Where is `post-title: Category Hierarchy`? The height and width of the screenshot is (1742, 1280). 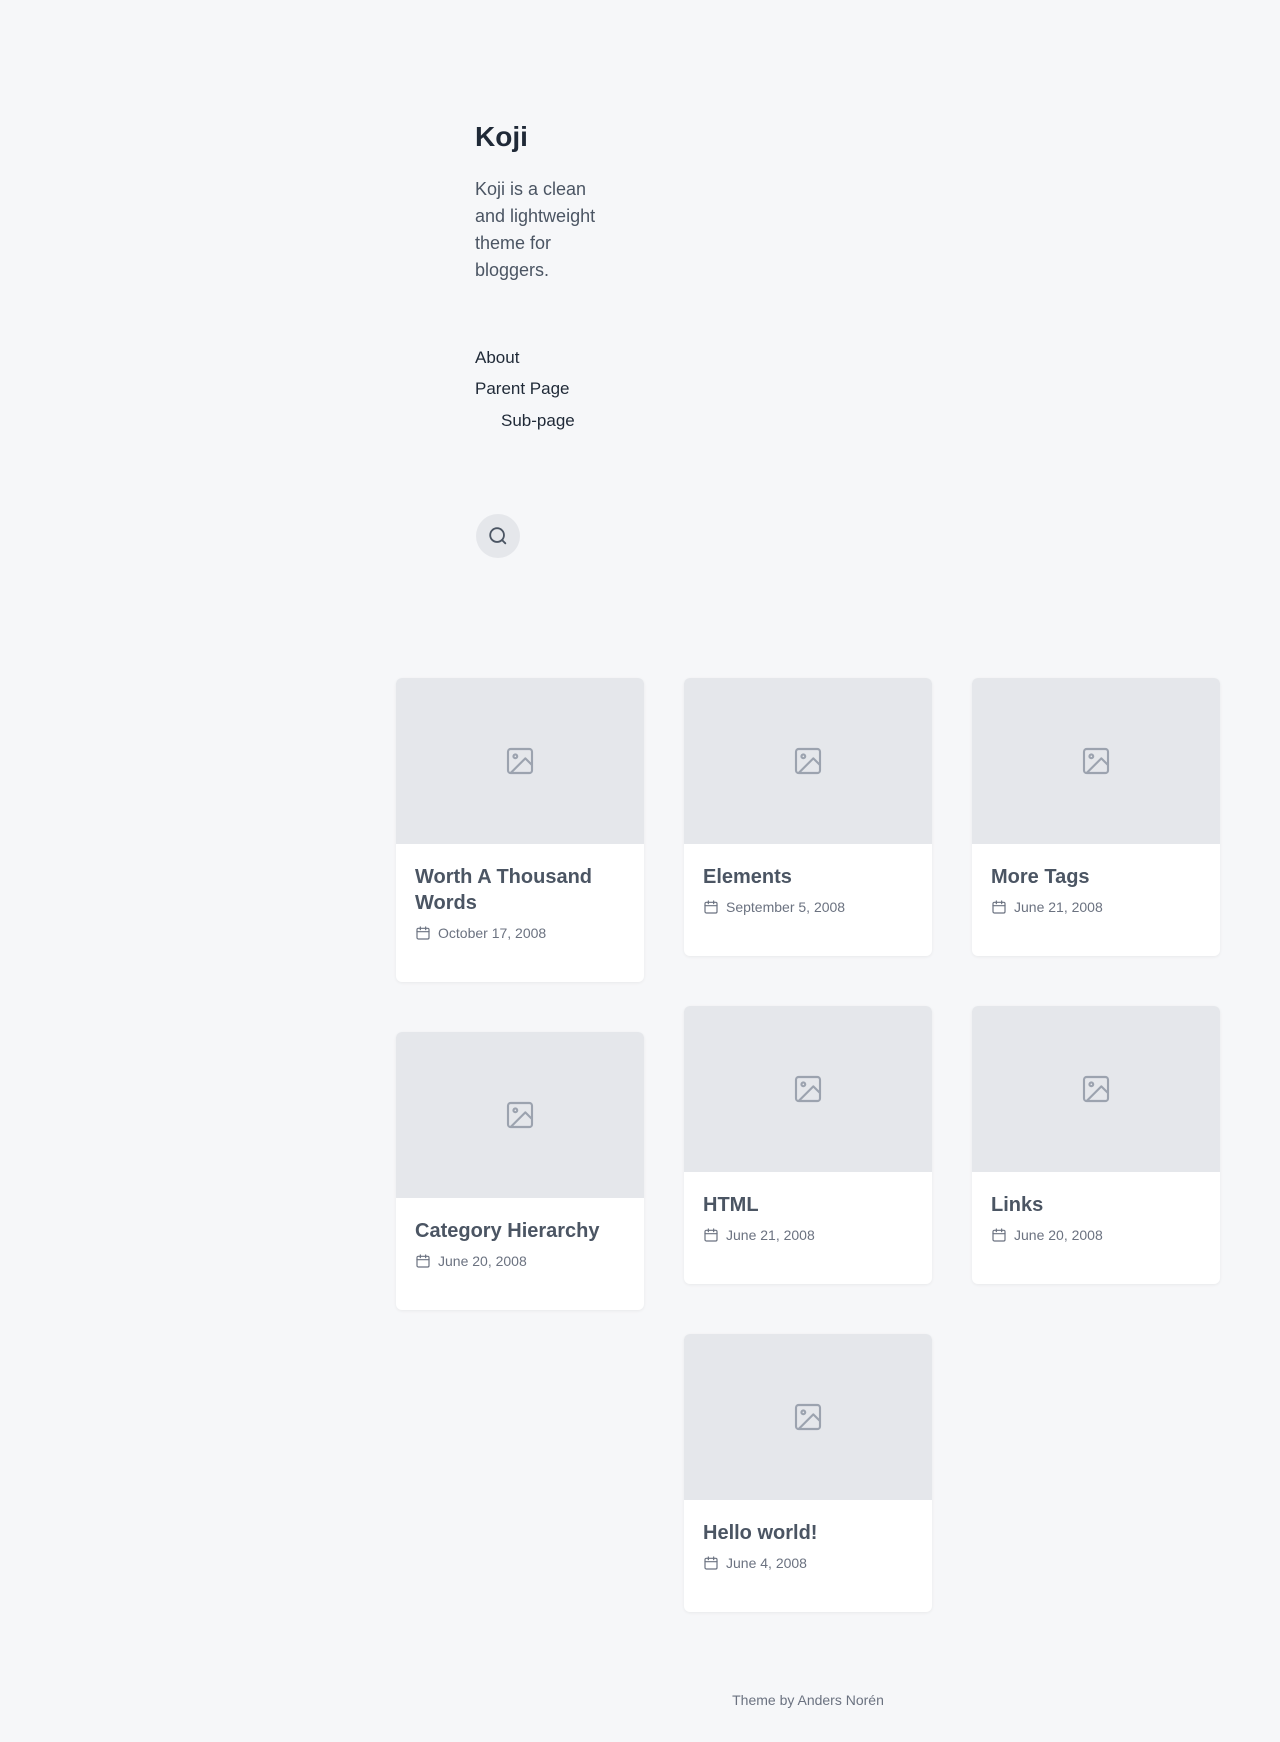
post-title: Category Hierarchy is located at coordinates (520, 1231).